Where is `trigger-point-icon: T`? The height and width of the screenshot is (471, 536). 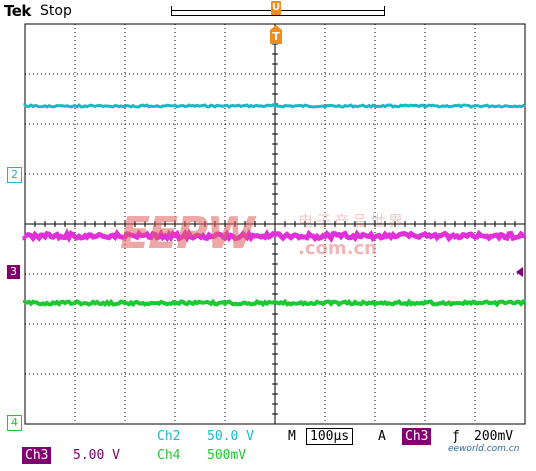 trigger-point-icon: T is located at coordinates (276, 34).